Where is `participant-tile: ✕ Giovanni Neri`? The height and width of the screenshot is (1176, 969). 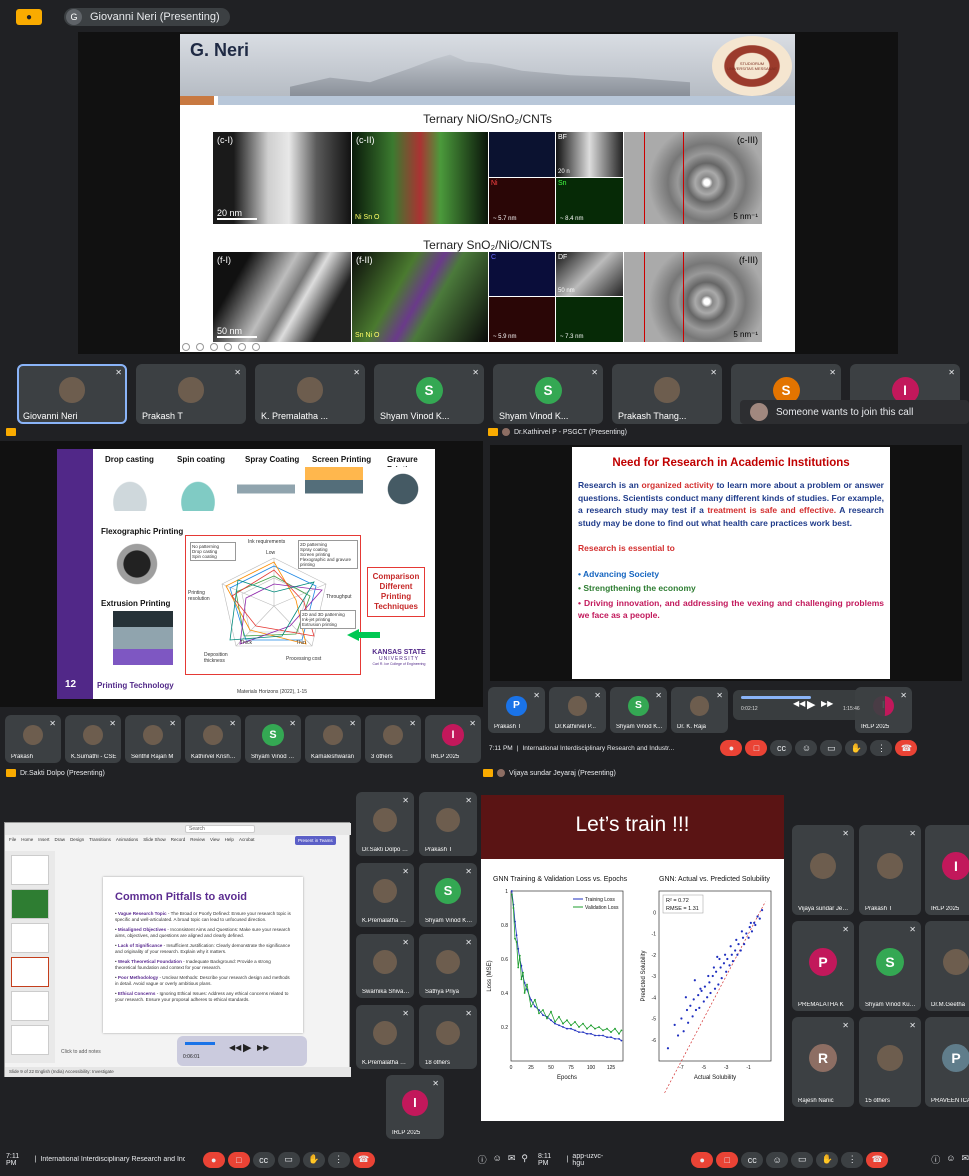
participant-tile: ✕ Giovanni Neri is located at coordinates (72, 394).